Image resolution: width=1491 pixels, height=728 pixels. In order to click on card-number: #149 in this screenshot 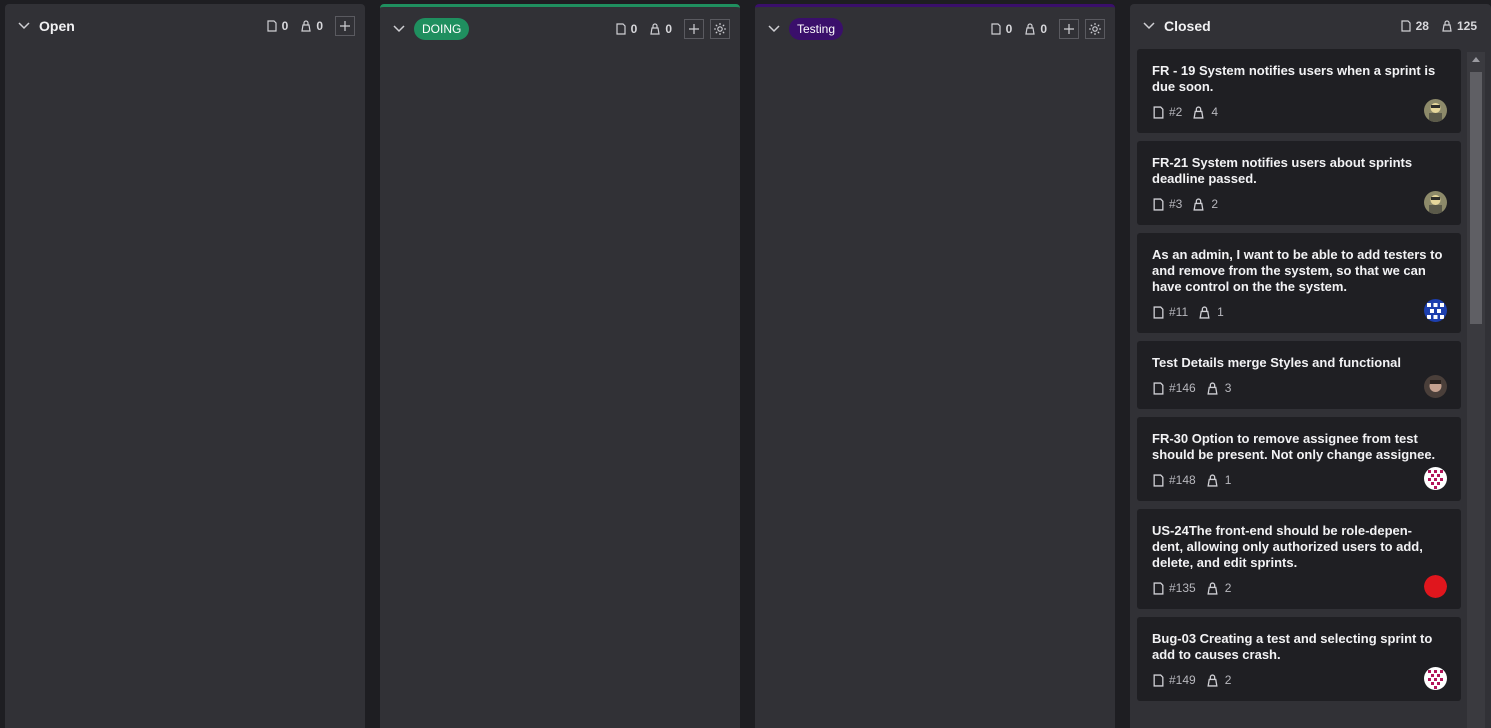, I will do `click(1182, 680)`.